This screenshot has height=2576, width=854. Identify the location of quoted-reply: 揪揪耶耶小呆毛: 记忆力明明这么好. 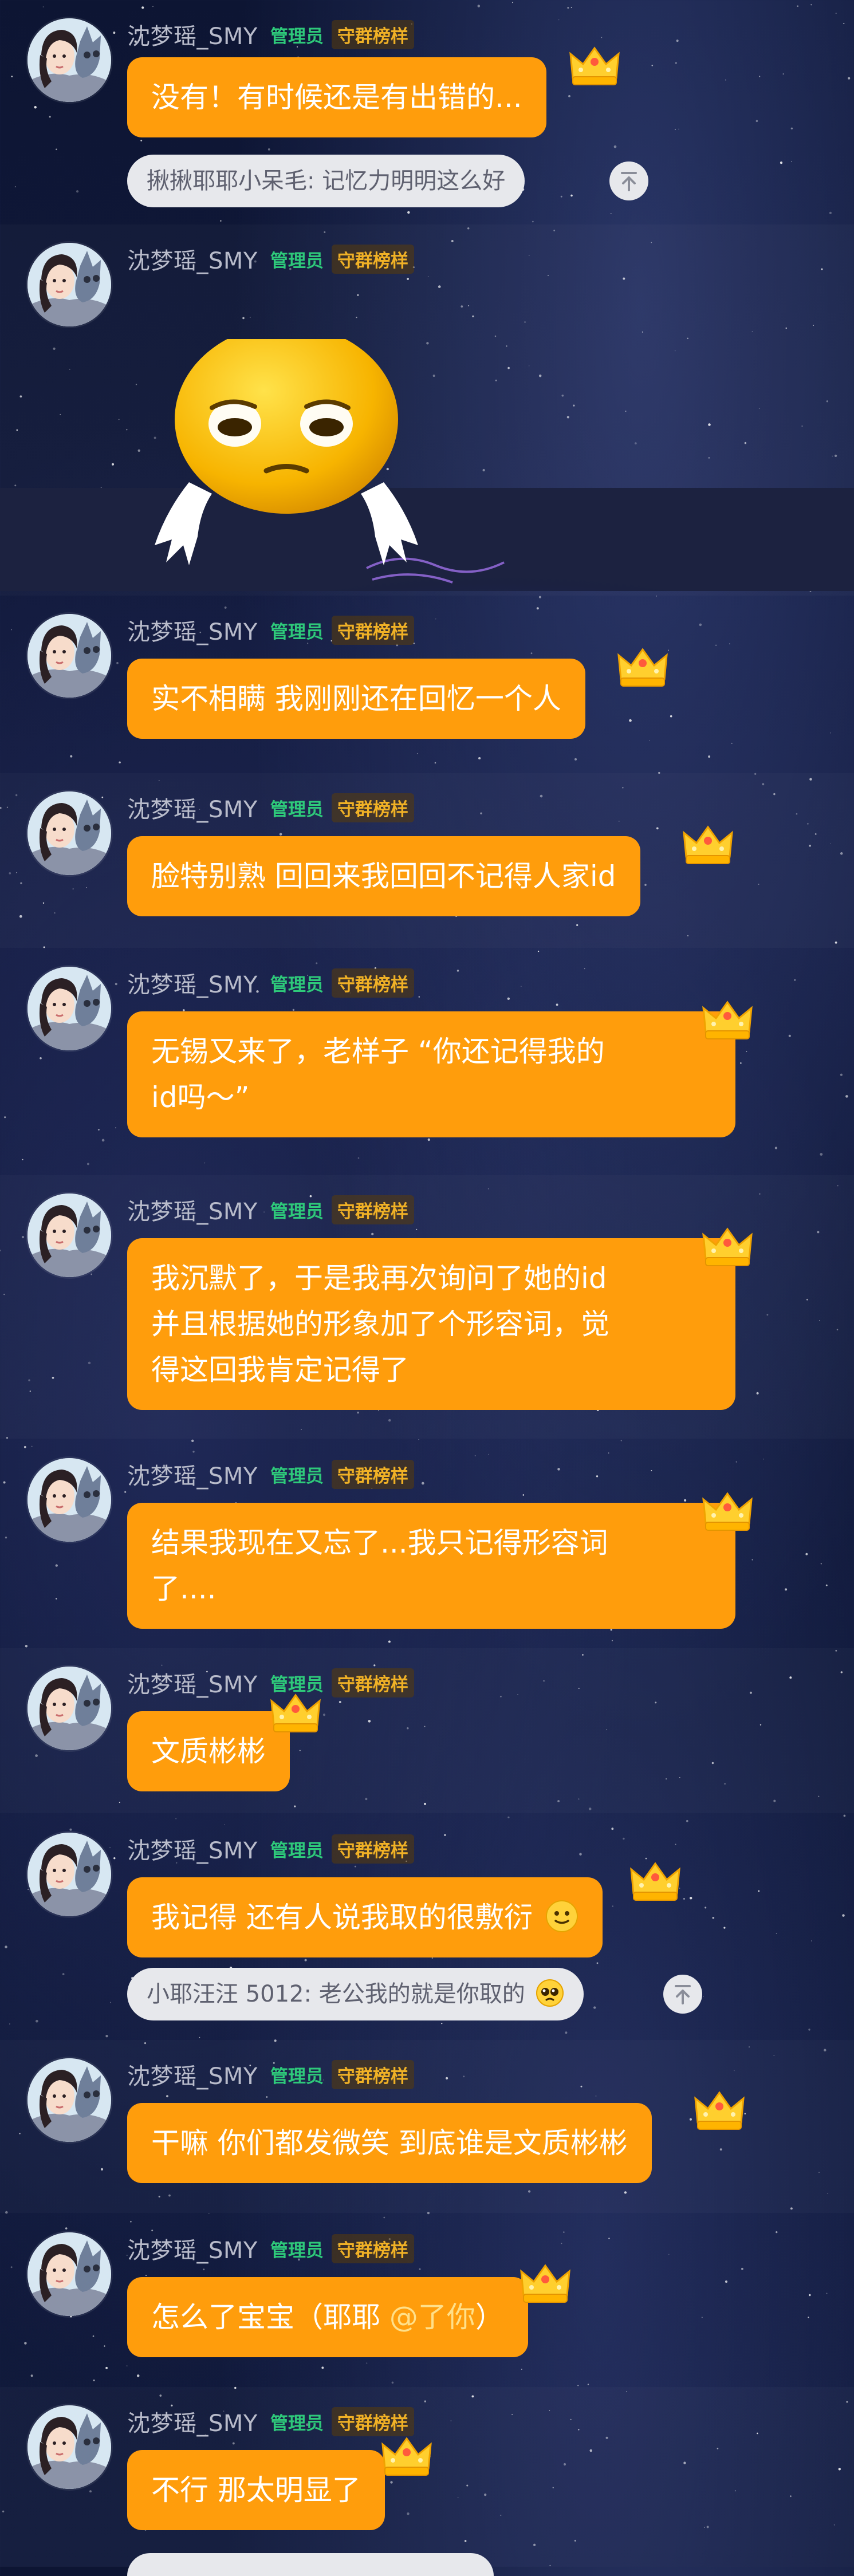
(326, 181).